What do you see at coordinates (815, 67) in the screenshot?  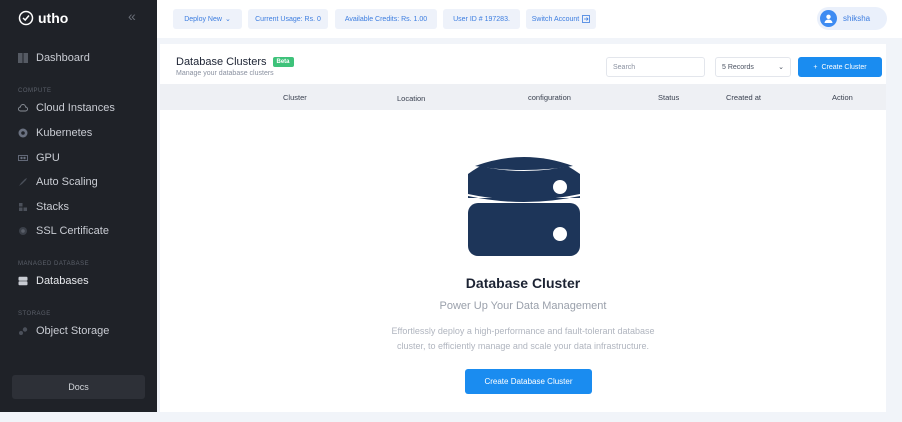 I see `plus-icon: +` at bounding box center [815, 67].